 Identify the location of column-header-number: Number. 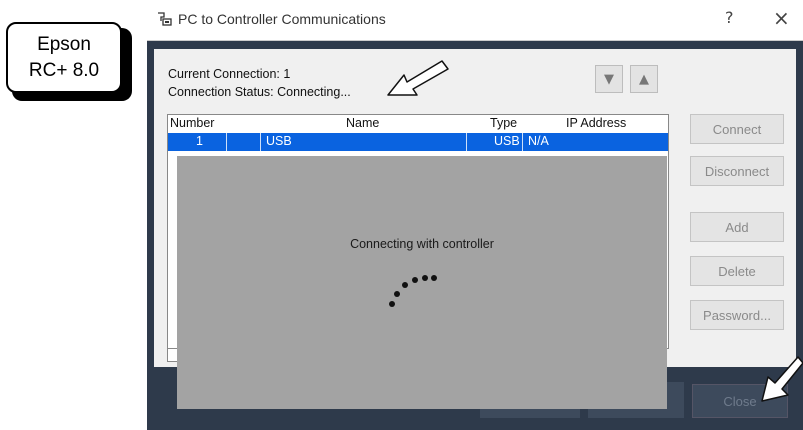
(192, 123).